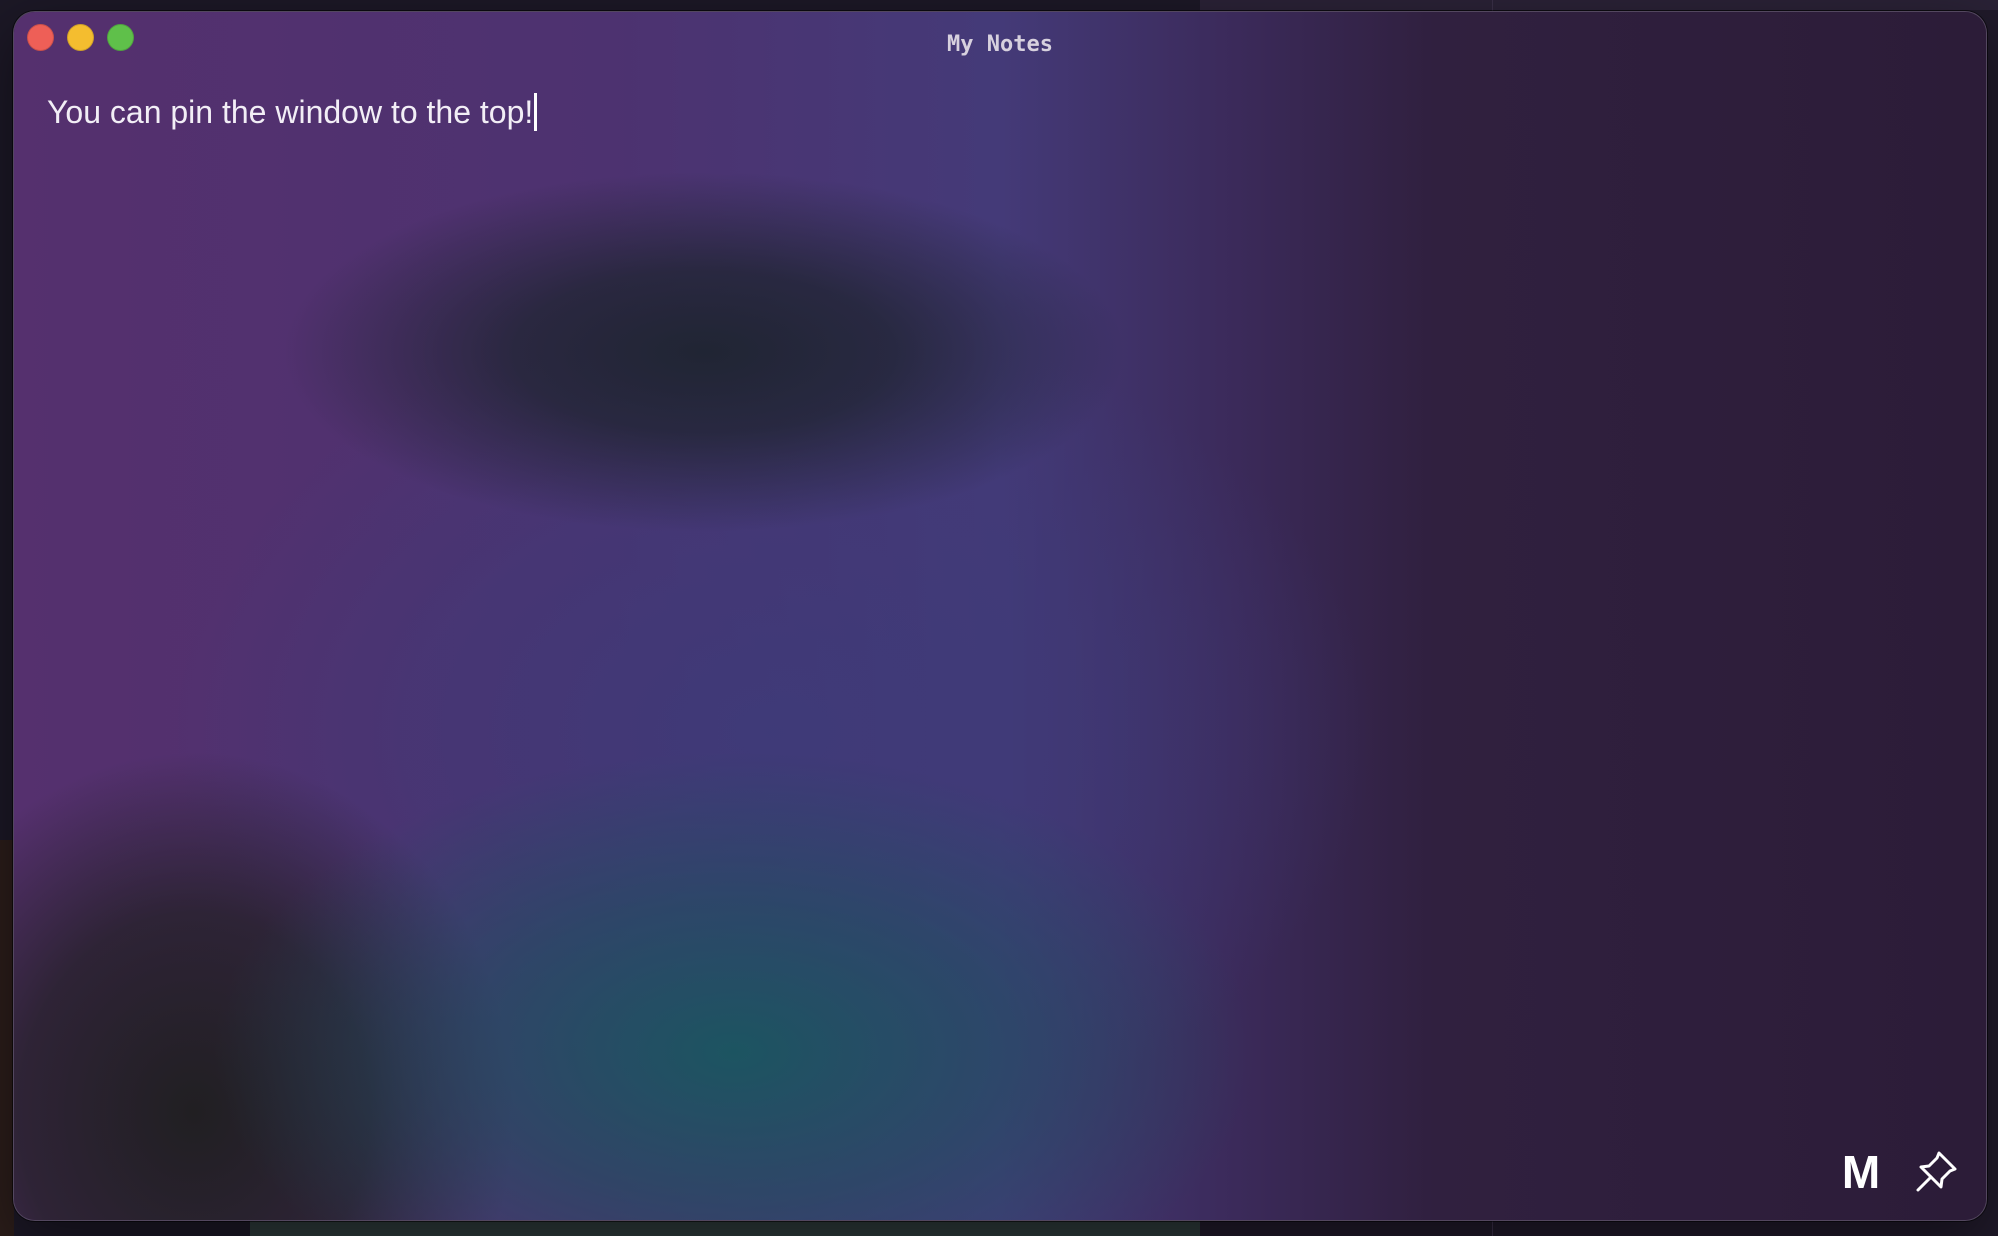 Image resolution: width=1998 pixels, height=1236 pixels. What do you see at coordinates (1599, 5) in the screenshot?
I see `background-editor-strip` at bounding box center [1599, 5].